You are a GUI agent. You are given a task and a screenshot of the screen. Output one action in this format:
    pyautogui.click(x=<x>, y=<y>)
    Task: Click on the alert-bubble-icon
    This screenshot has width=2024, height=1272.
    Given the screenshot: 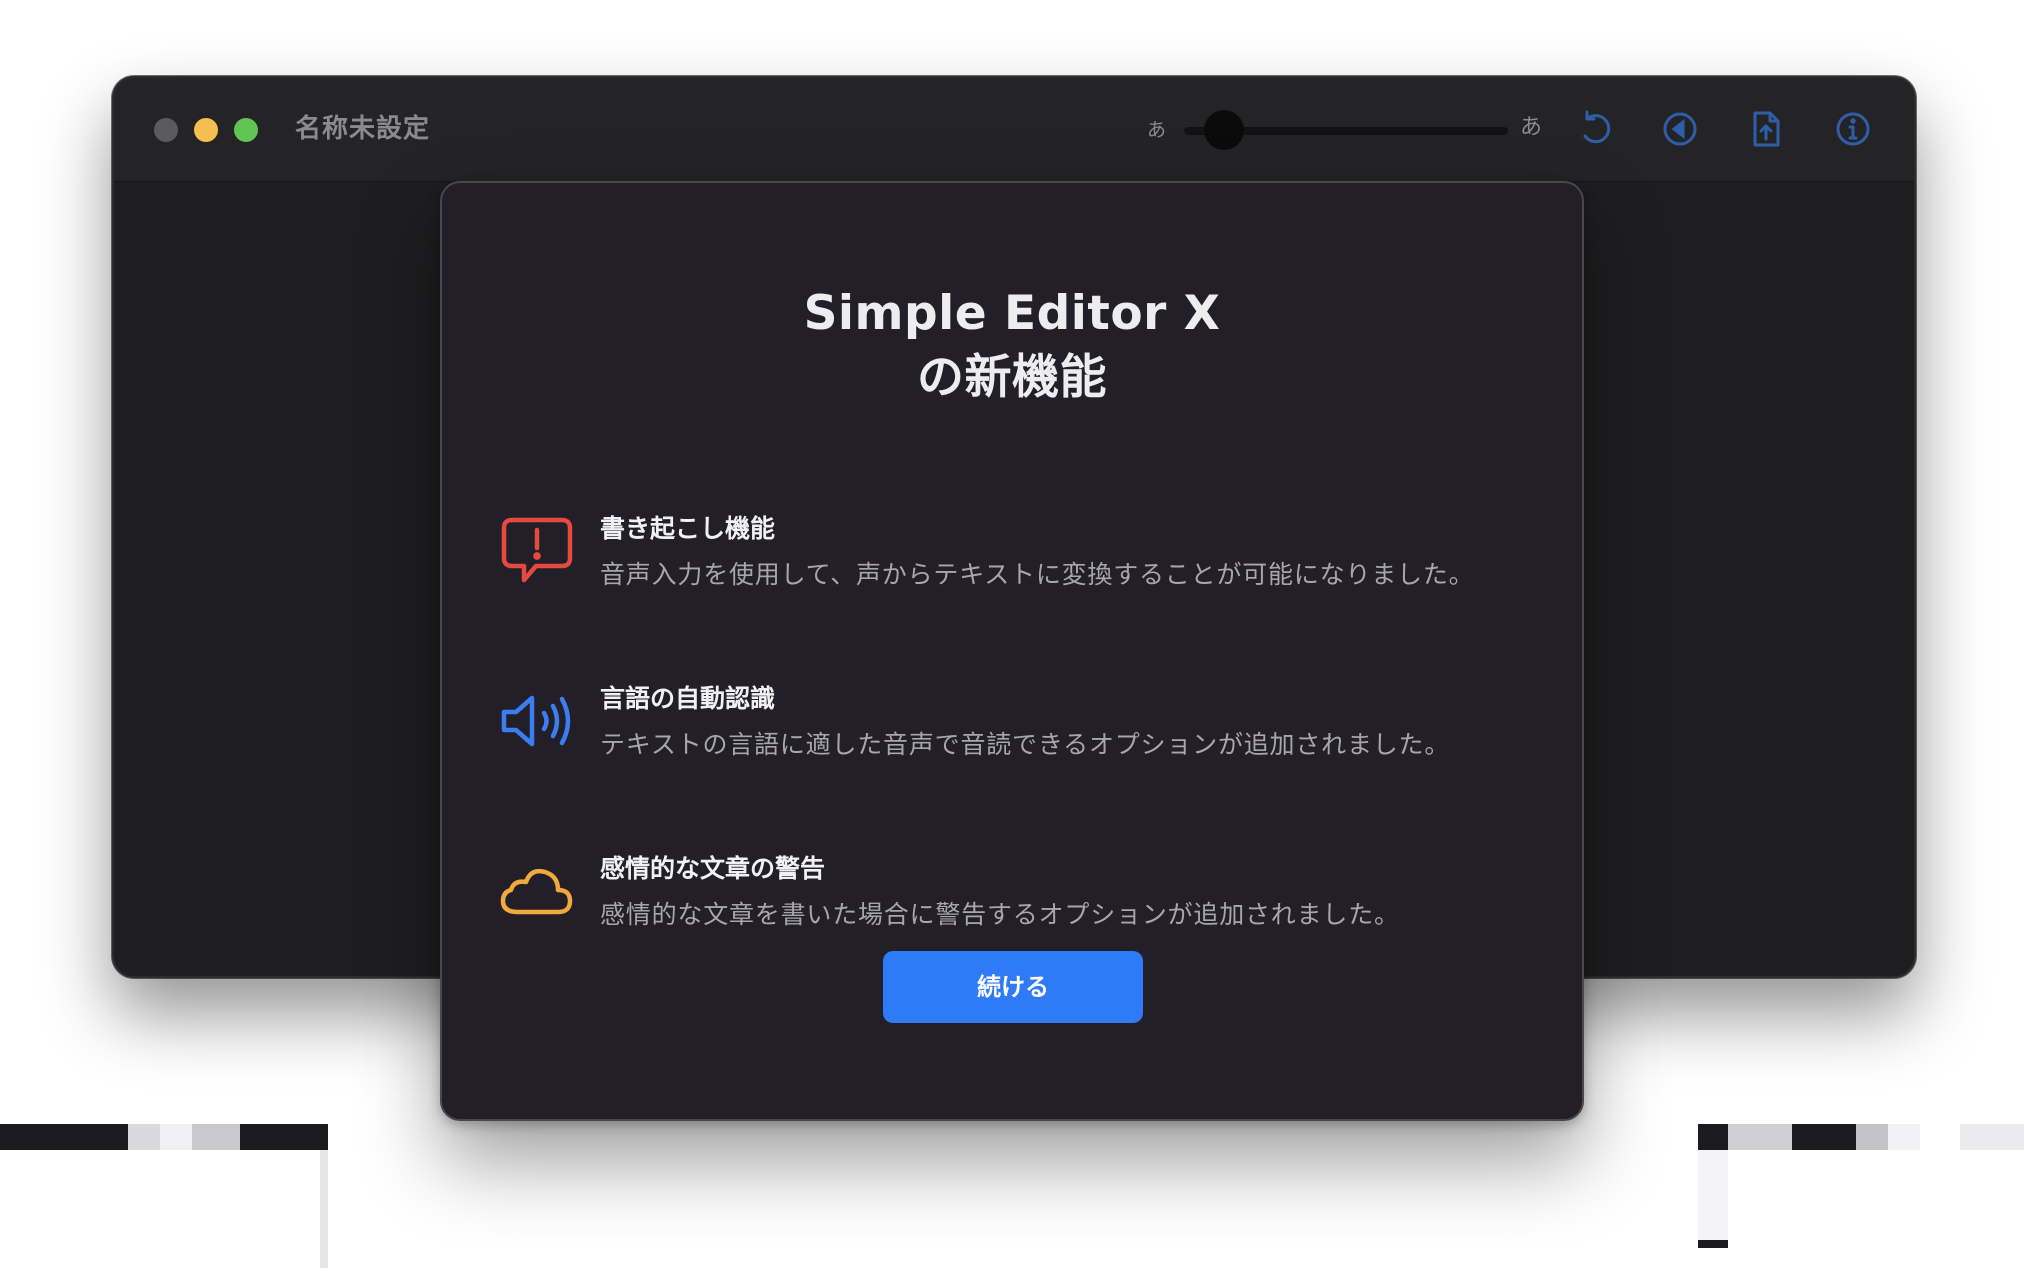 What is the action you would take?
    pyautogui.click(x=537, y=551)
    